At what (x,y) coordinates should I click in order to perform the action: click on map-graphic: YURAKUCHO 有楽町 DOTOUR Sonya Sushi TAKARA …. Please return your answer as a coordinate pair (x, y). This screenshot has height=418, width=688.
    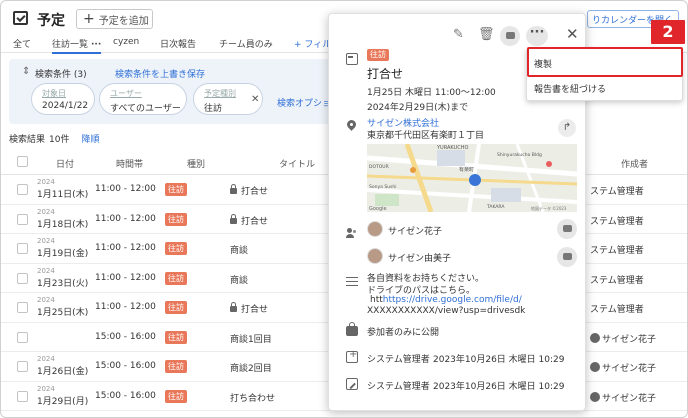
    Looking at the image, I should click on (472, 178).